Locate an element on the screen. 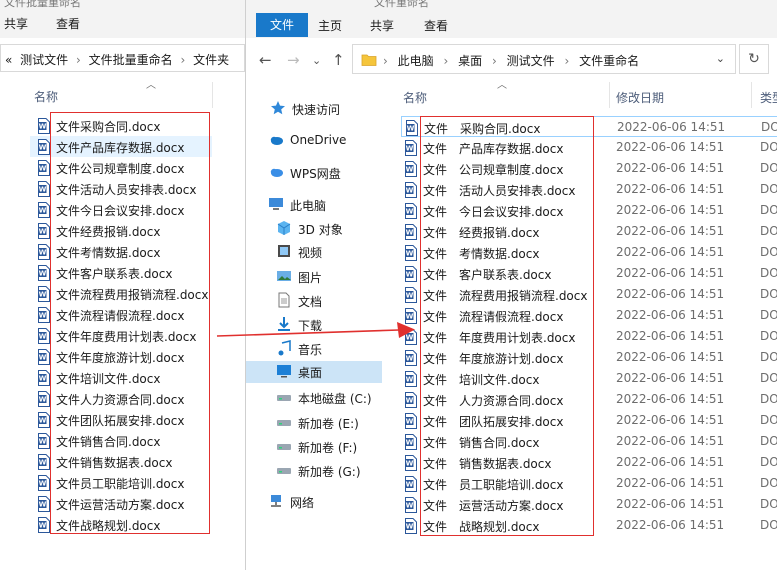  nav-item: WPS网盘 is located at coordinates (314, 173).